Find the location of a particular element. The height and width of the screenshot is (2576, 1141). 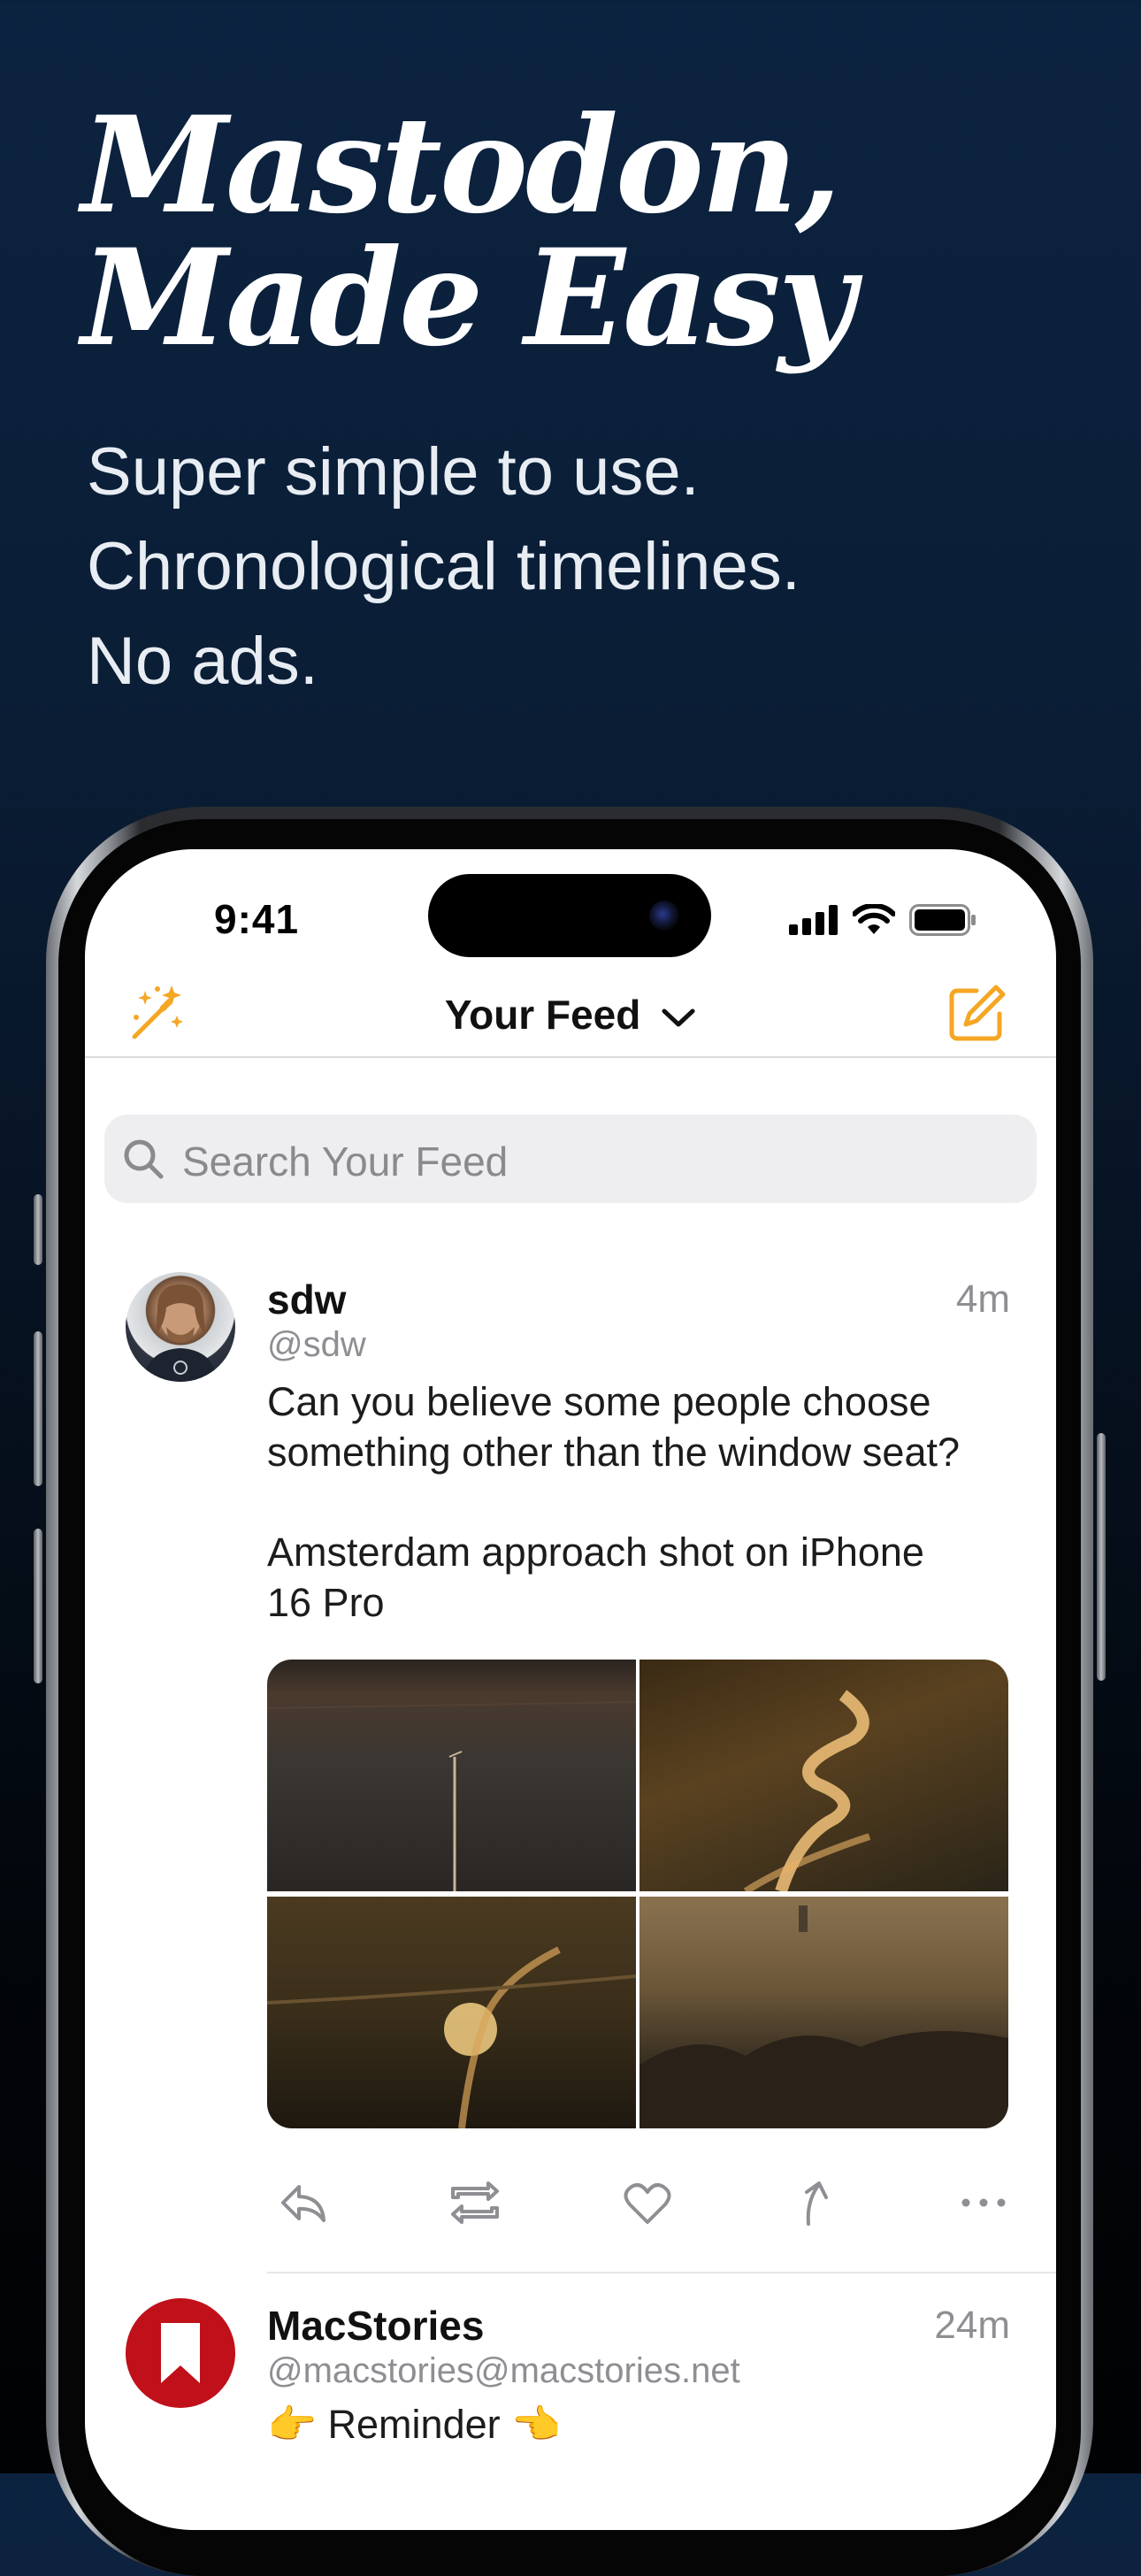

headline-line-2: Made Easy is located at coordinates (468, 298).